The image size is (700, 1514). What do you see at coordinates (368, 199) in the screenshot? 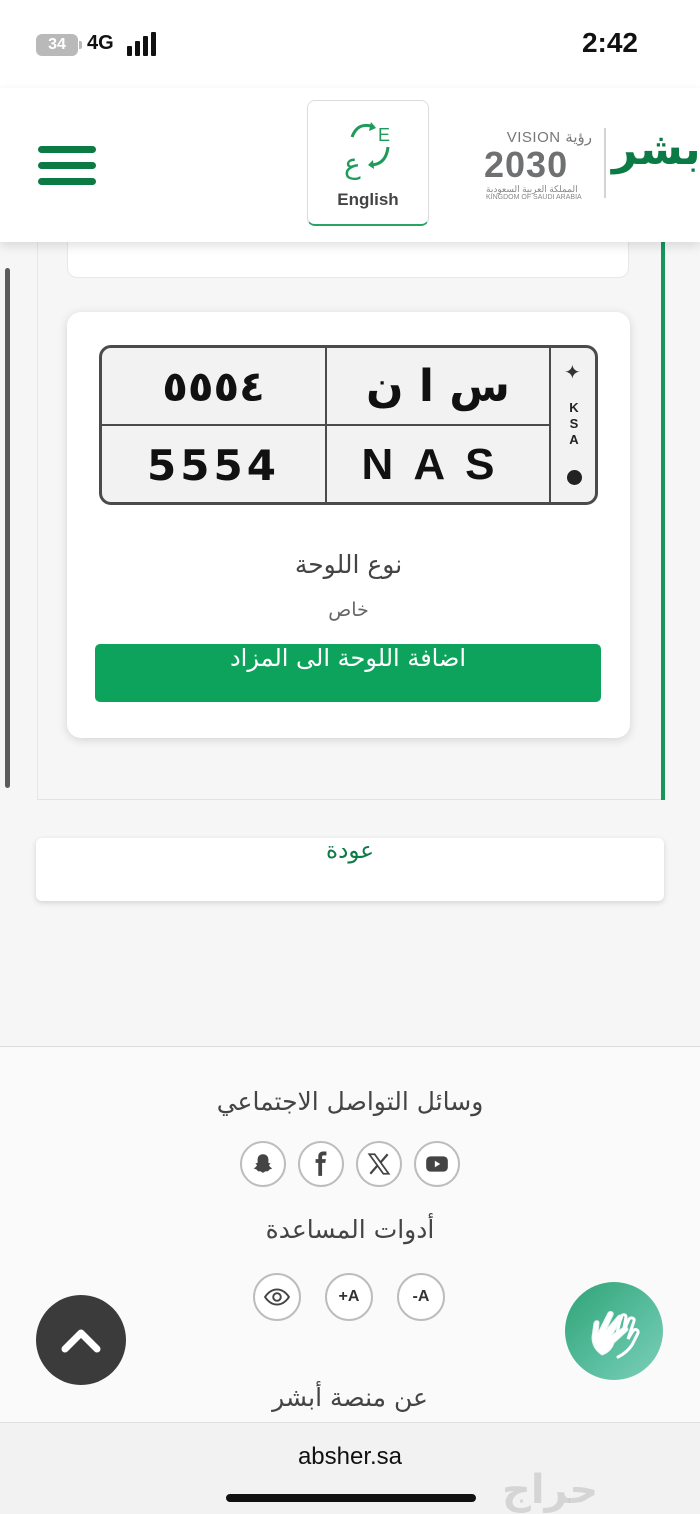
I see `language-label: English` at bounding box center [368, 199].